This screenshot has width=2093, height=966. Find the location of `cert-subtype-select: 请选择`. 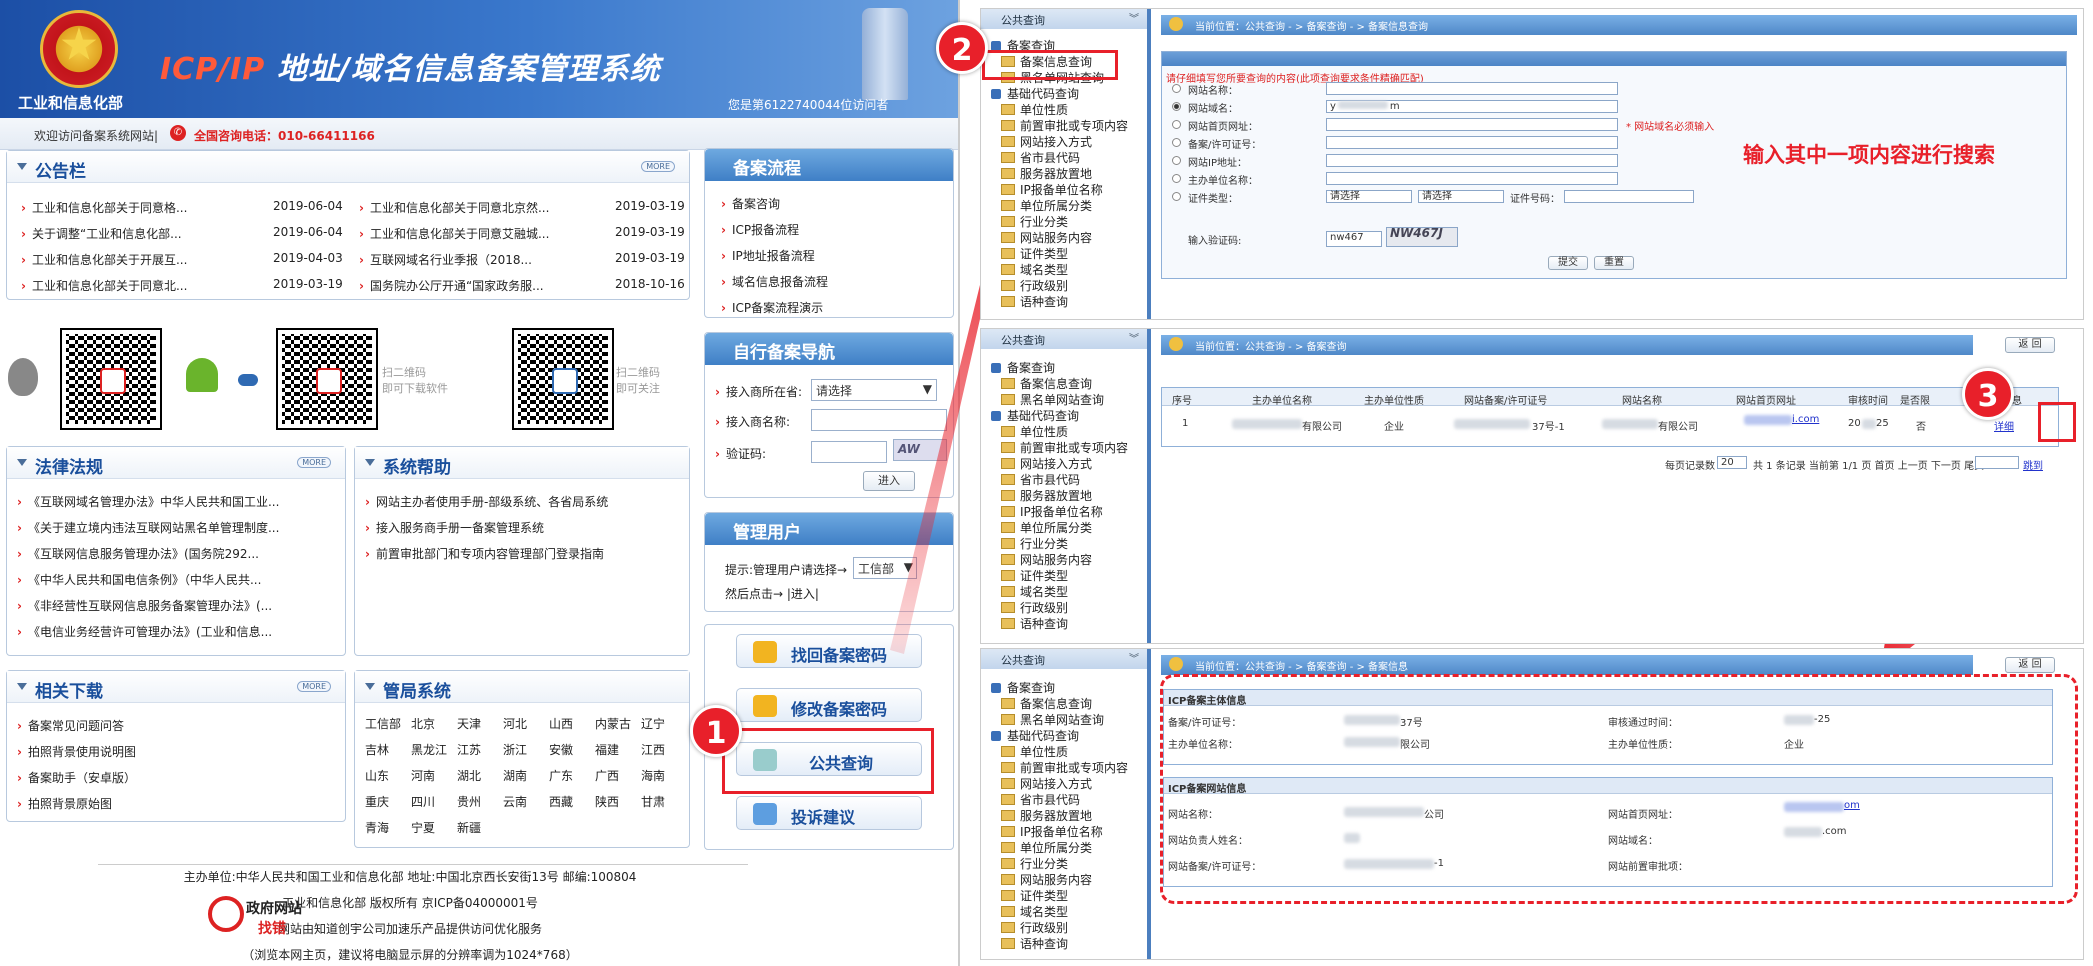

cert-subtype-select: 请选择 is located at coordinates (1461, 196).